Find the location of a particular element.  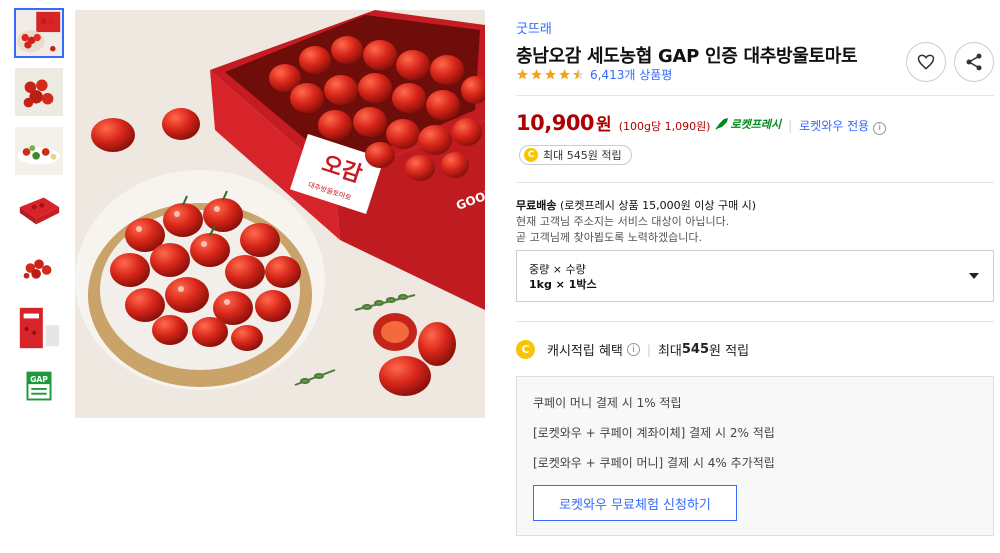

option-selected-value: 1kg × 1박스 is located at coordinates (563, 284).